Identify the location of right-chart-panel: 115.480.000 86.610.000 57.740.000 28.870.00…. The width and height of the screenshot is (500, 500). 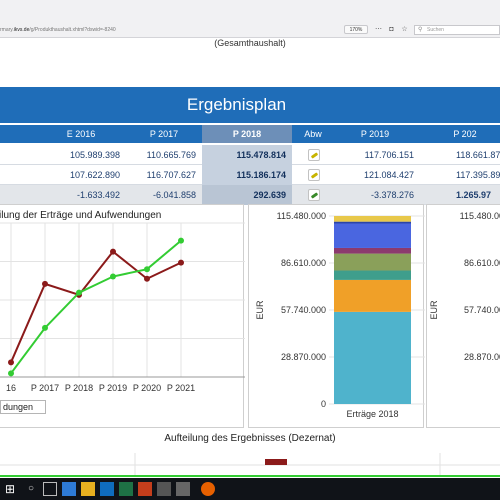
(463, 316).